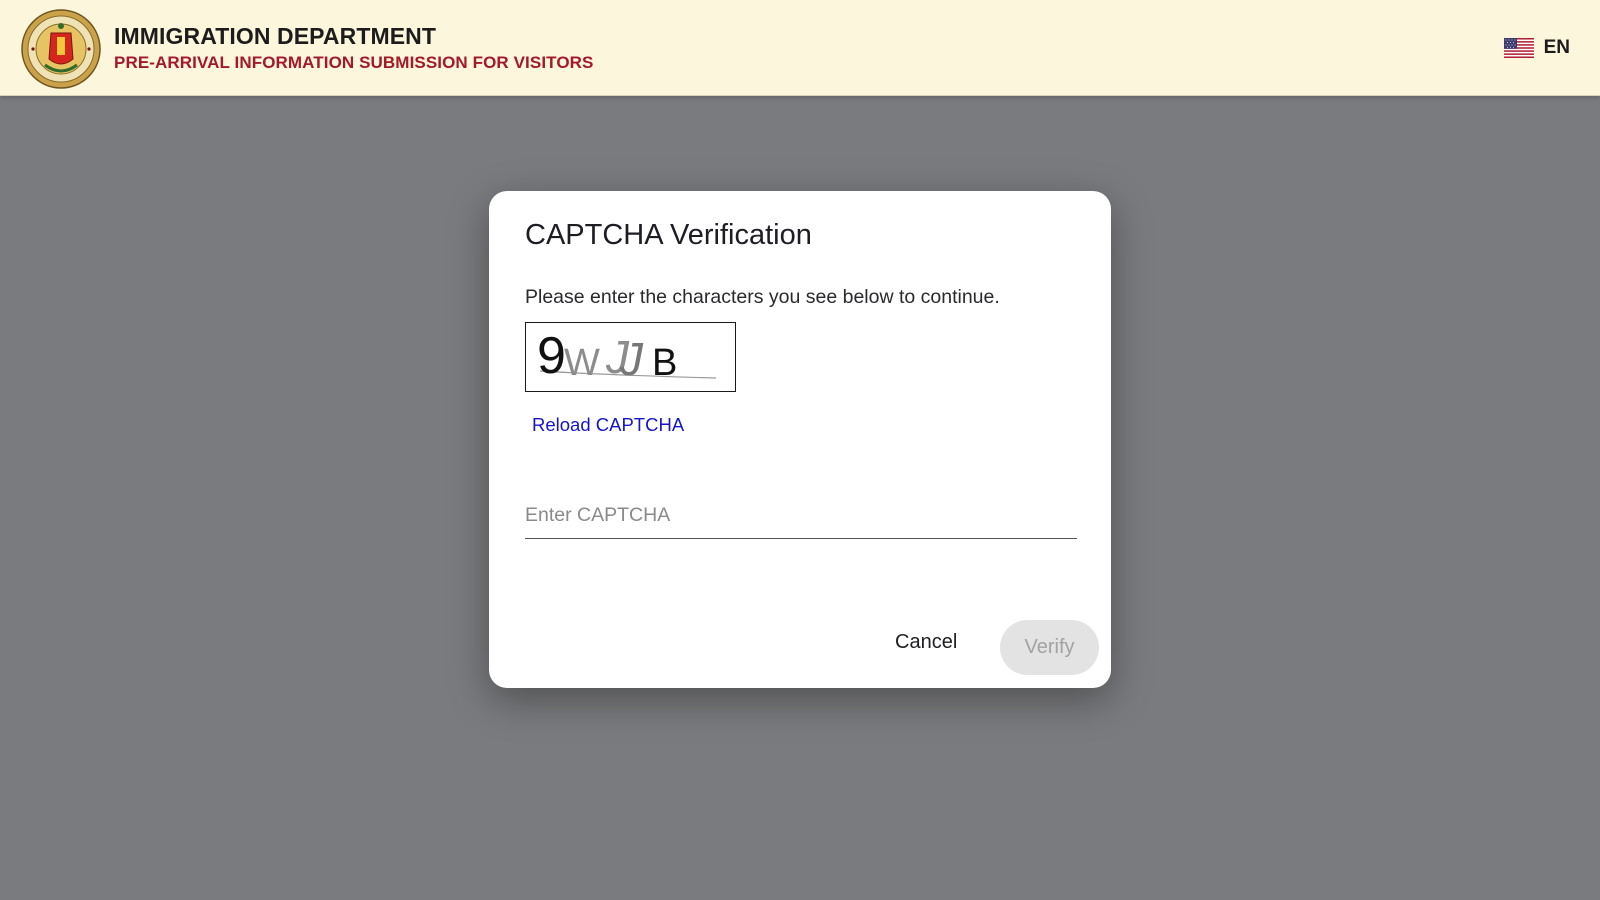 This screenshot has height=900, width=1600. Describe the element at coordinates (1556, 47) in the screenshot. I see `language-code: EN` at that location.